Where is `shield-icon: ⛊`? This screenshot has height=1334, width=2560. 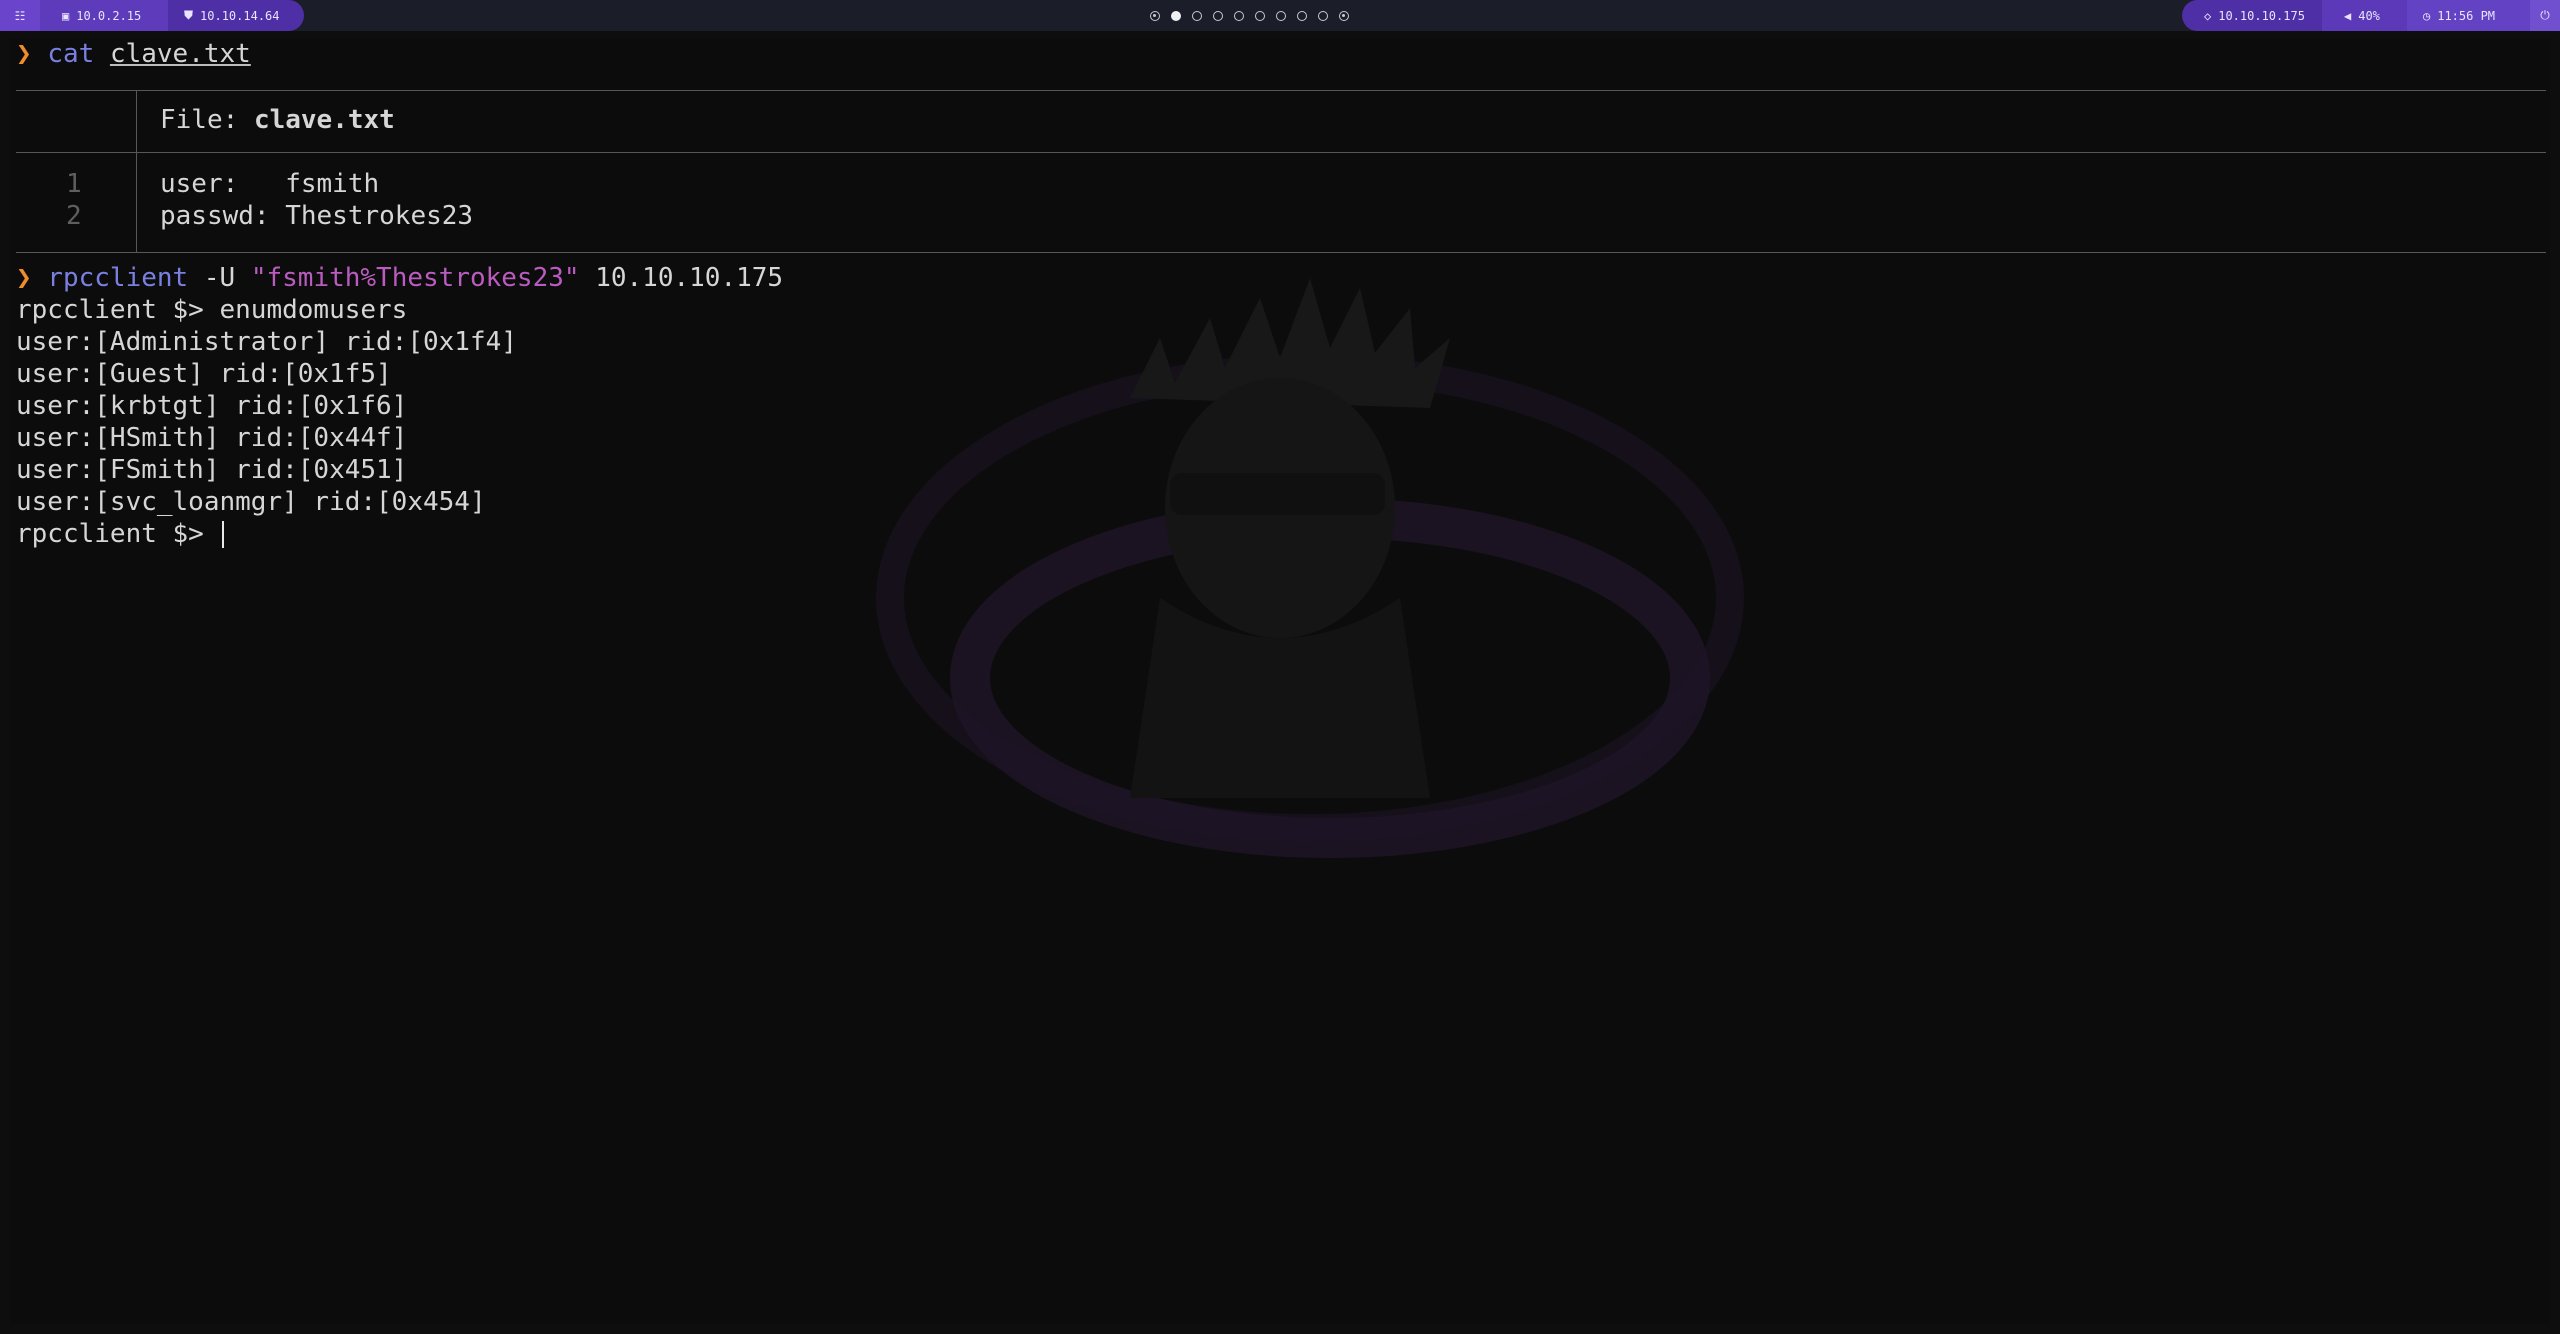
shield-icon: ⛊ is located at coordinates (189, 15).